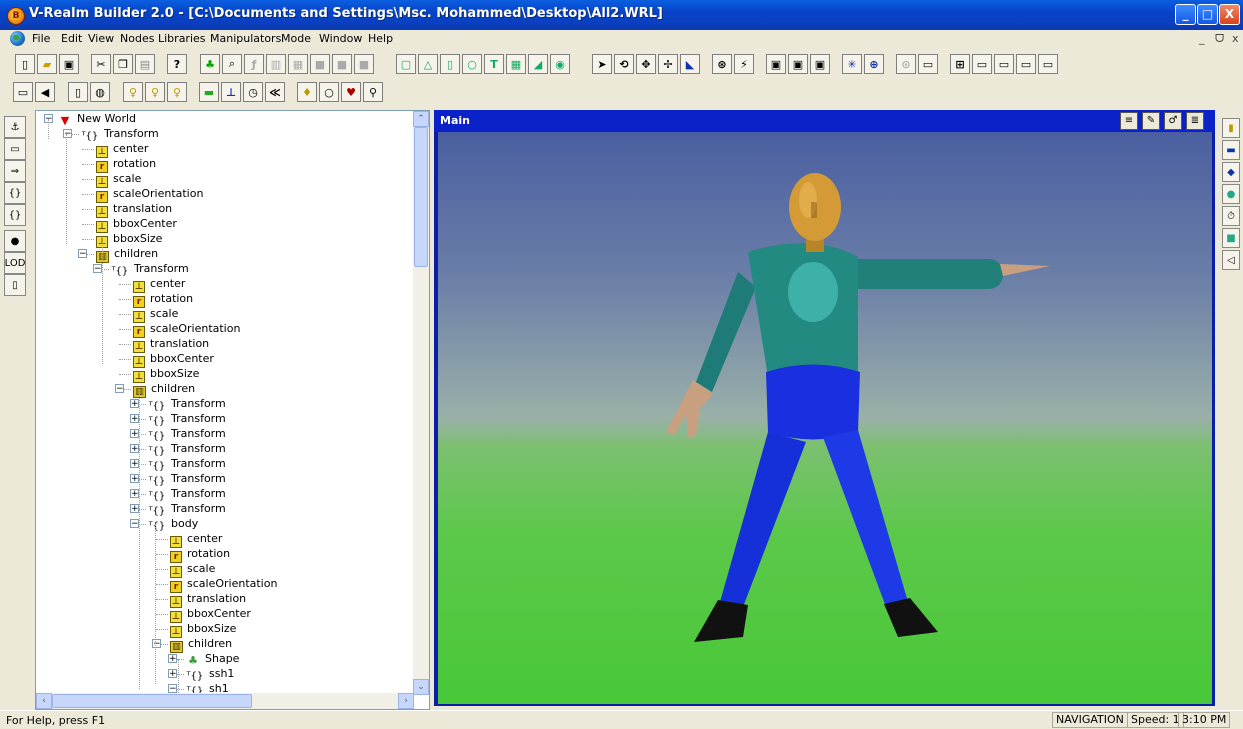 This screenshot has width=1243, height=729. Describe the element at coordinates (122, 149) in the screenshot. I see `tree-row: ⊥ center` at that location.